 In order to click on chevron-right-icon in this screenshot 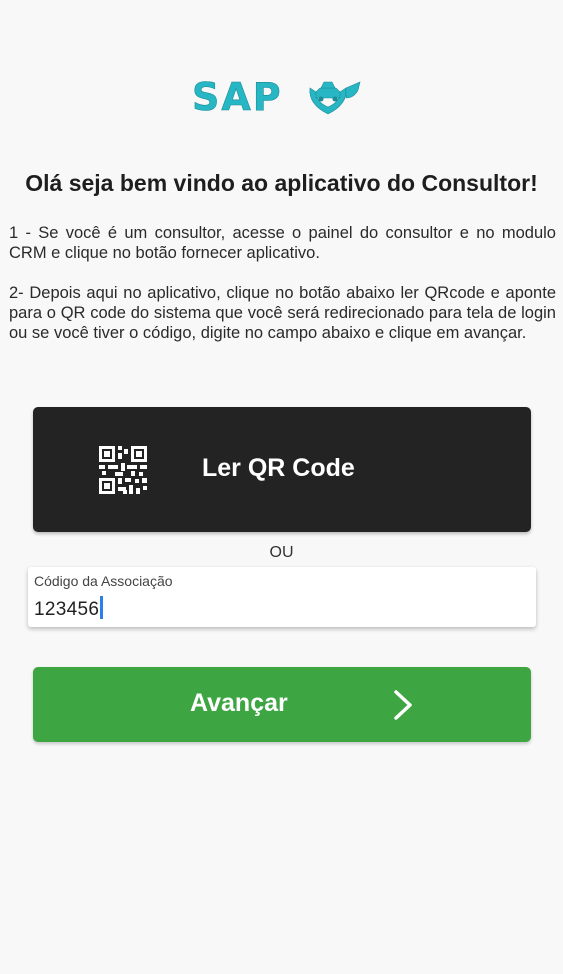, I will do `click(403, 705)`.